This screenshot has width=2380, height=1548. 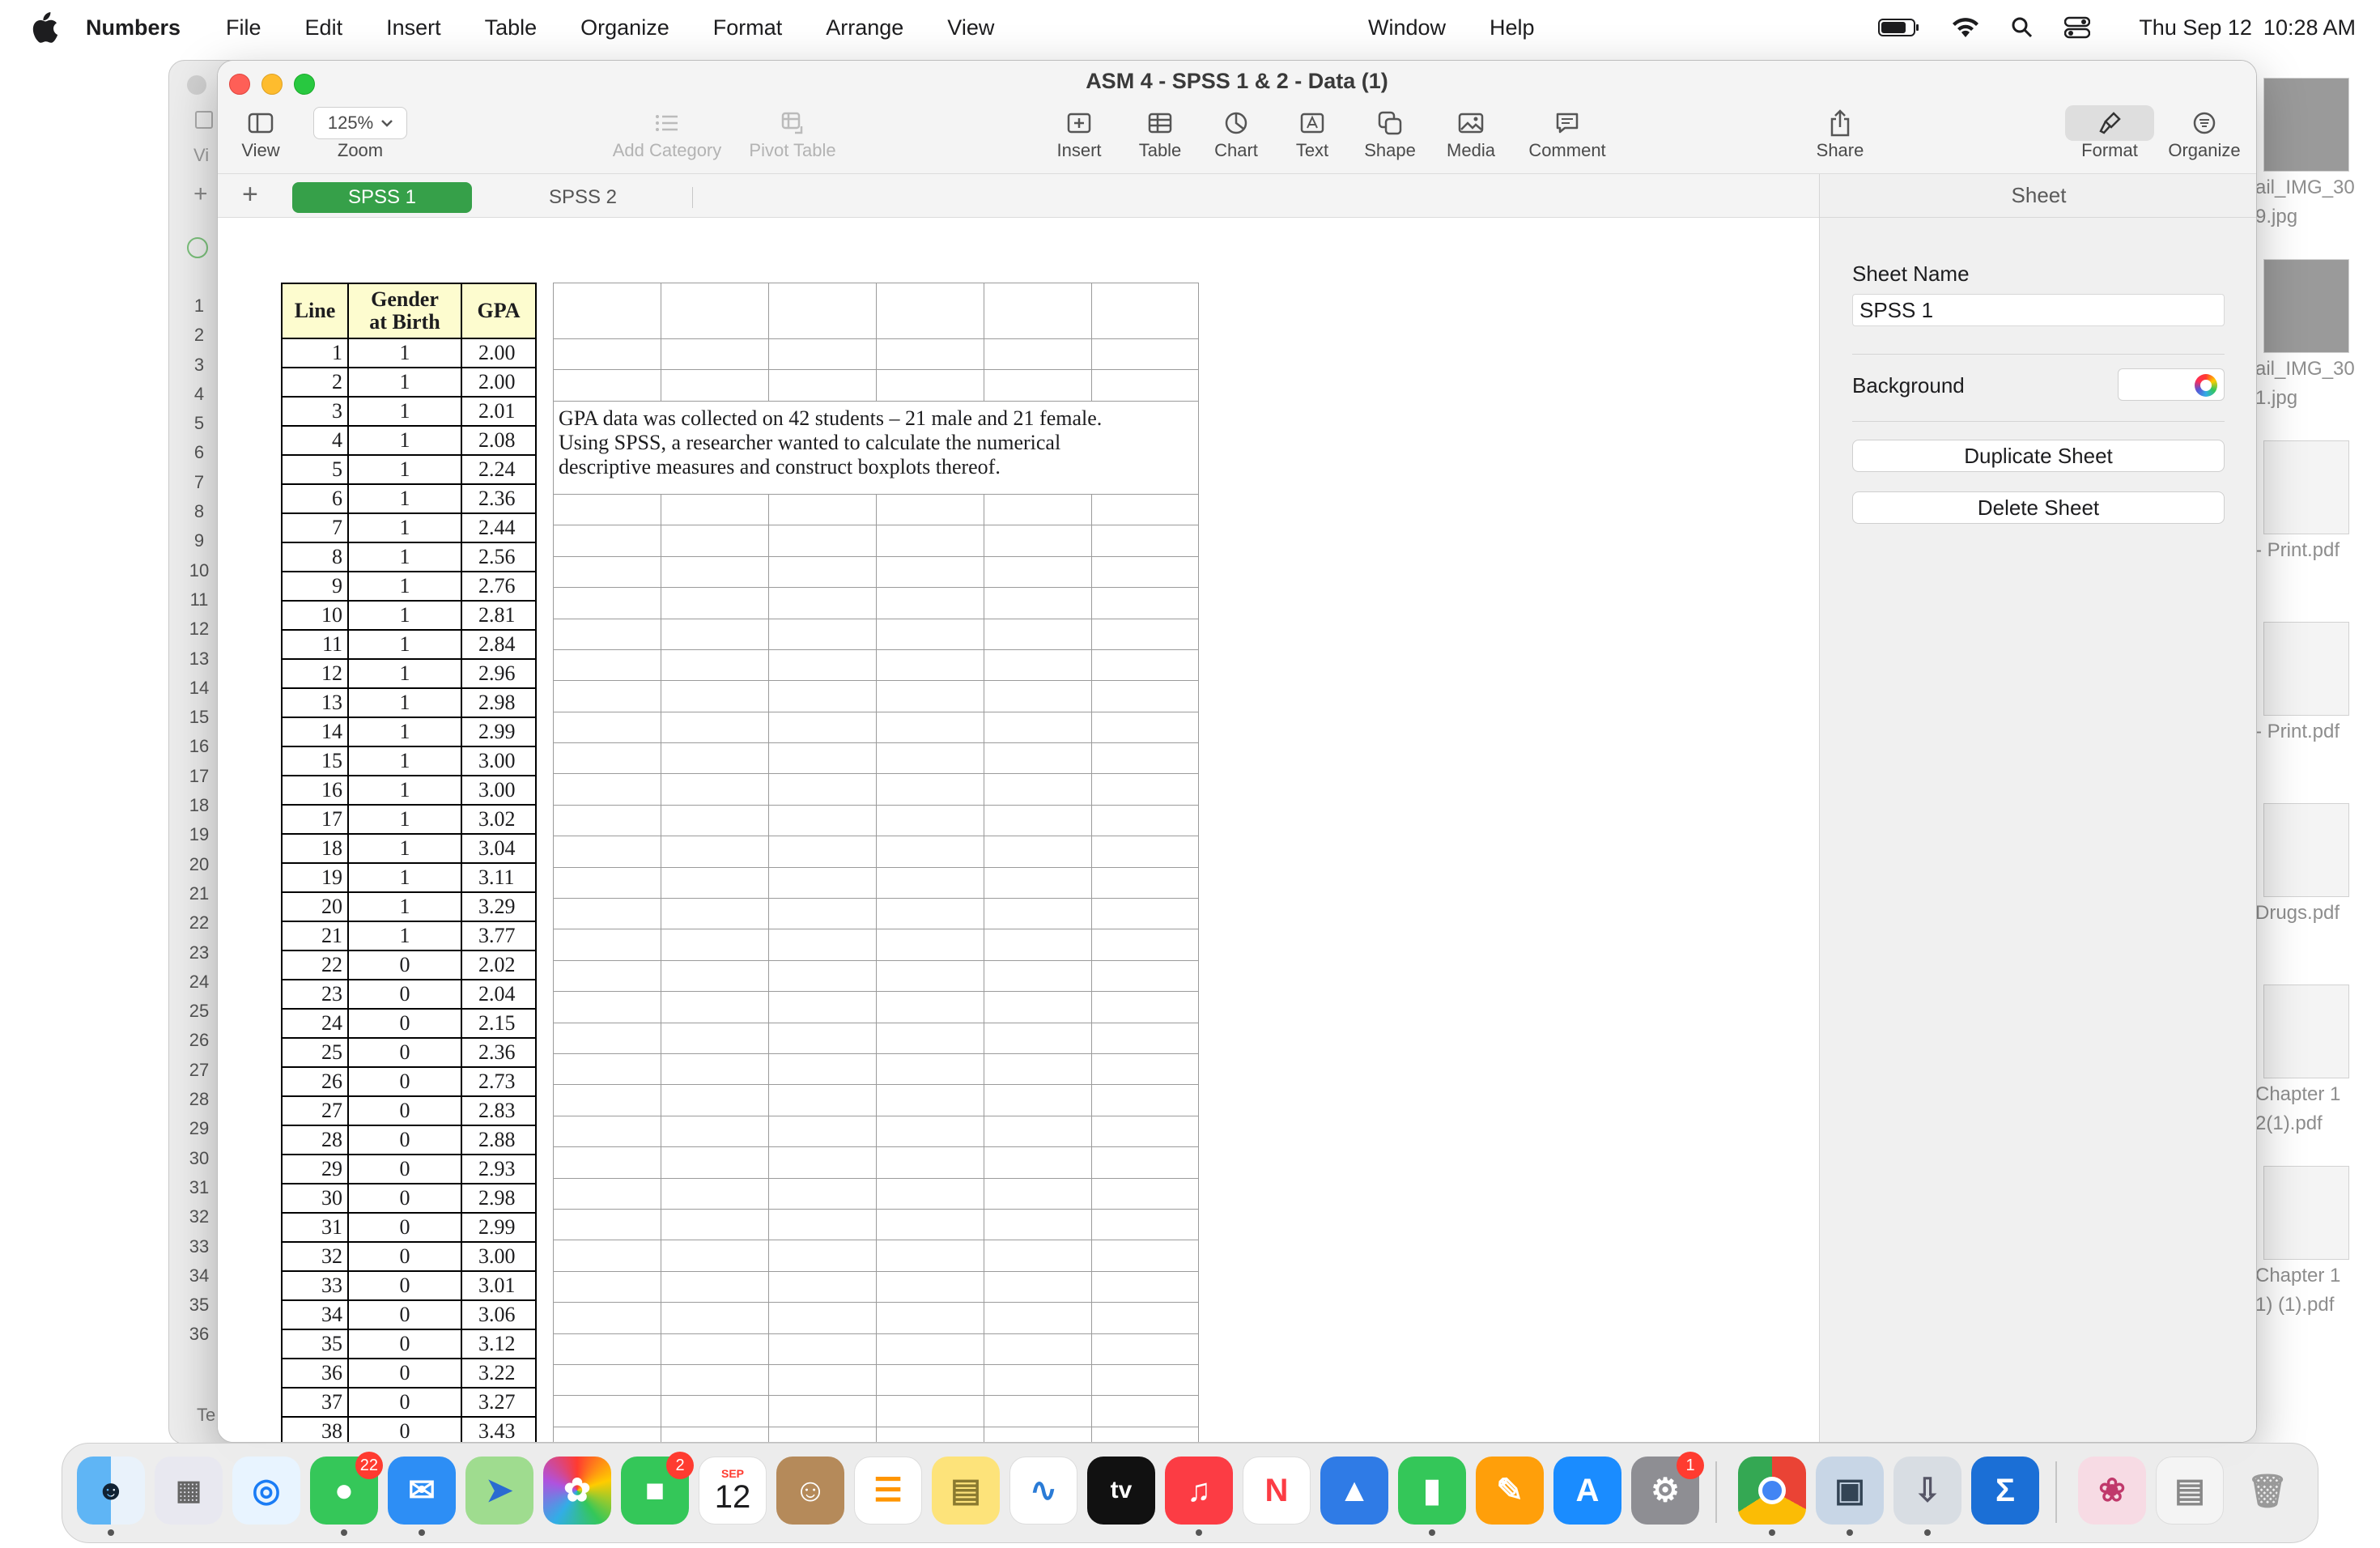 I want to click on cell-line: 24, so click(x=315, y=1023).